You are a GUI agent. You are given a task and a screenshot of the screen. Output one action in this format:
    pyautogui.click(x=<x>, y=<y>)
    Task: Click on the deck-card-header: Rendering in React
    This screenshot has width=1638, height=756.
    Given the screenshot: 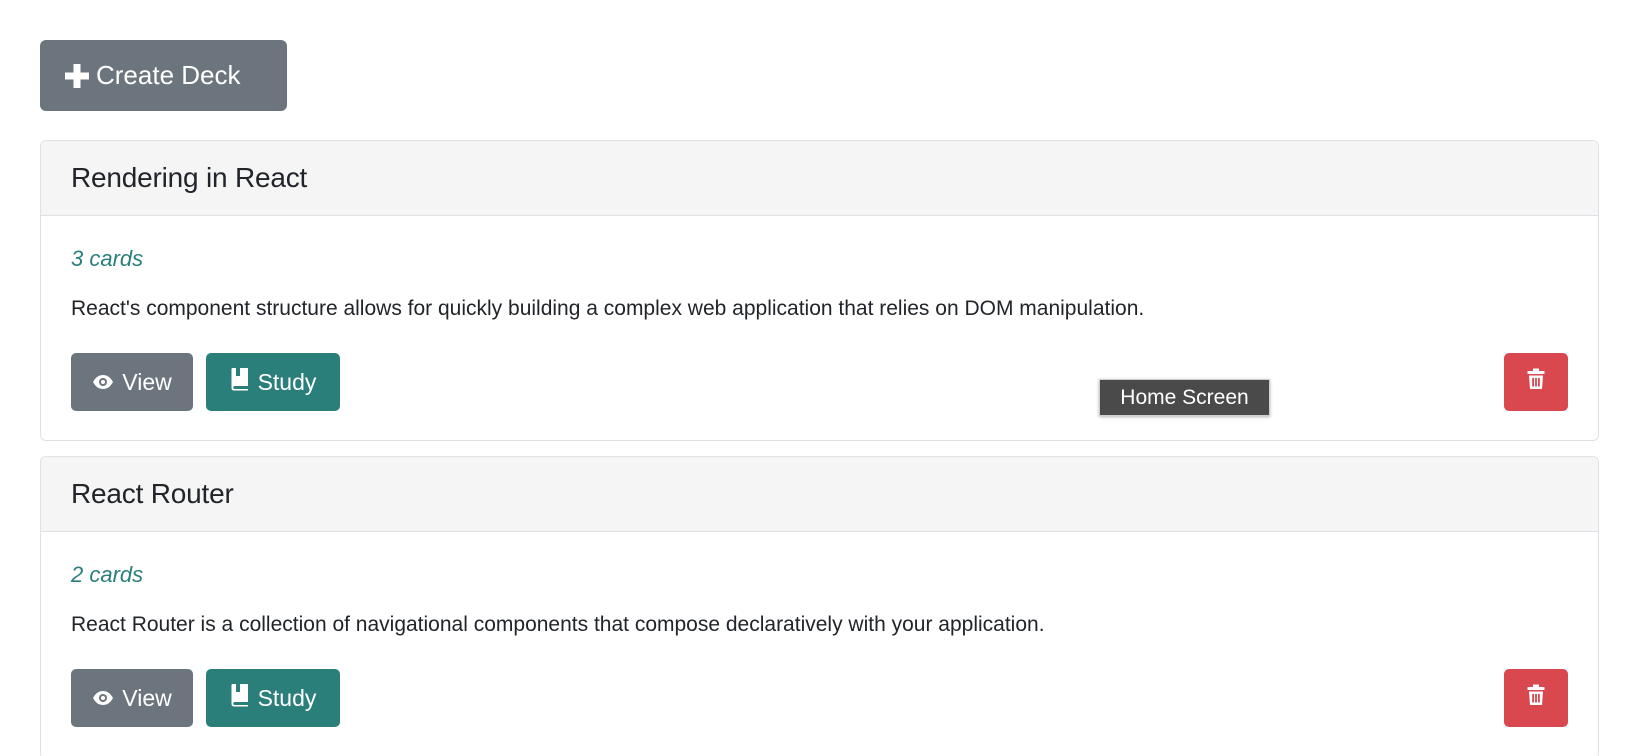 What is the action you would take?
    pyautogui.click(x=819, y=178)
    